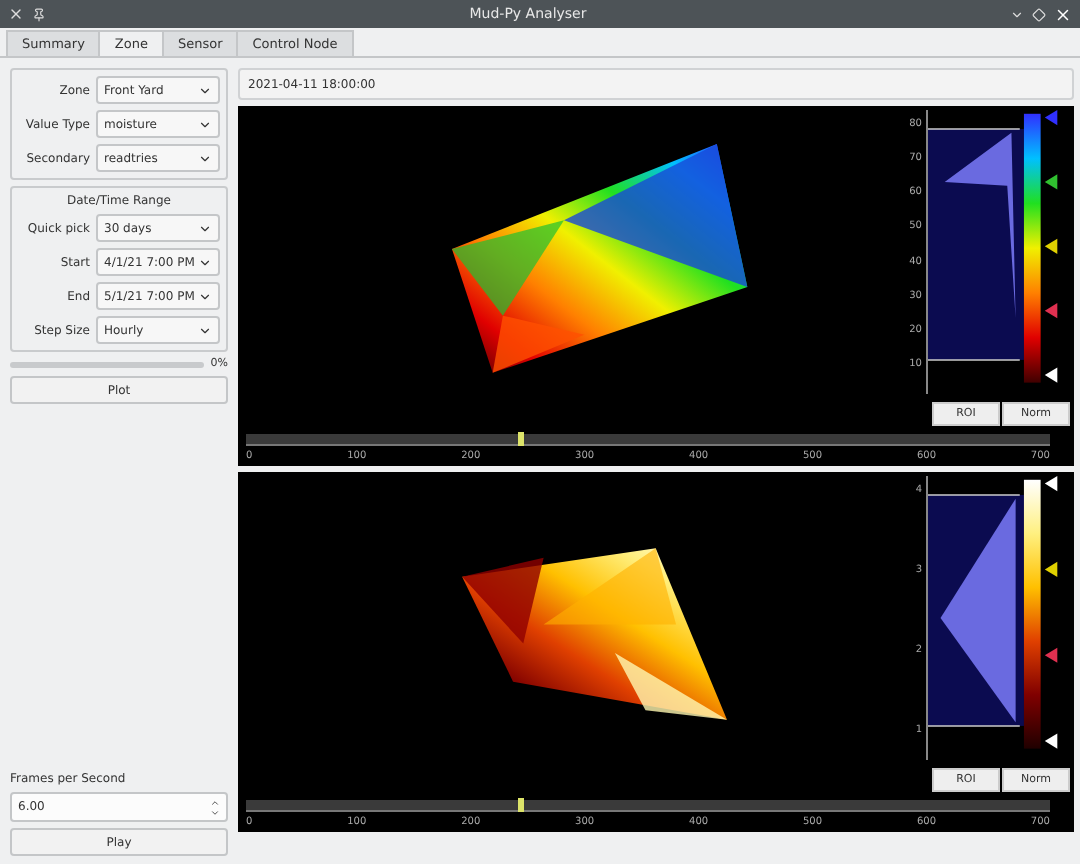  I want to click on maximize-icon, so click(1039, 14).